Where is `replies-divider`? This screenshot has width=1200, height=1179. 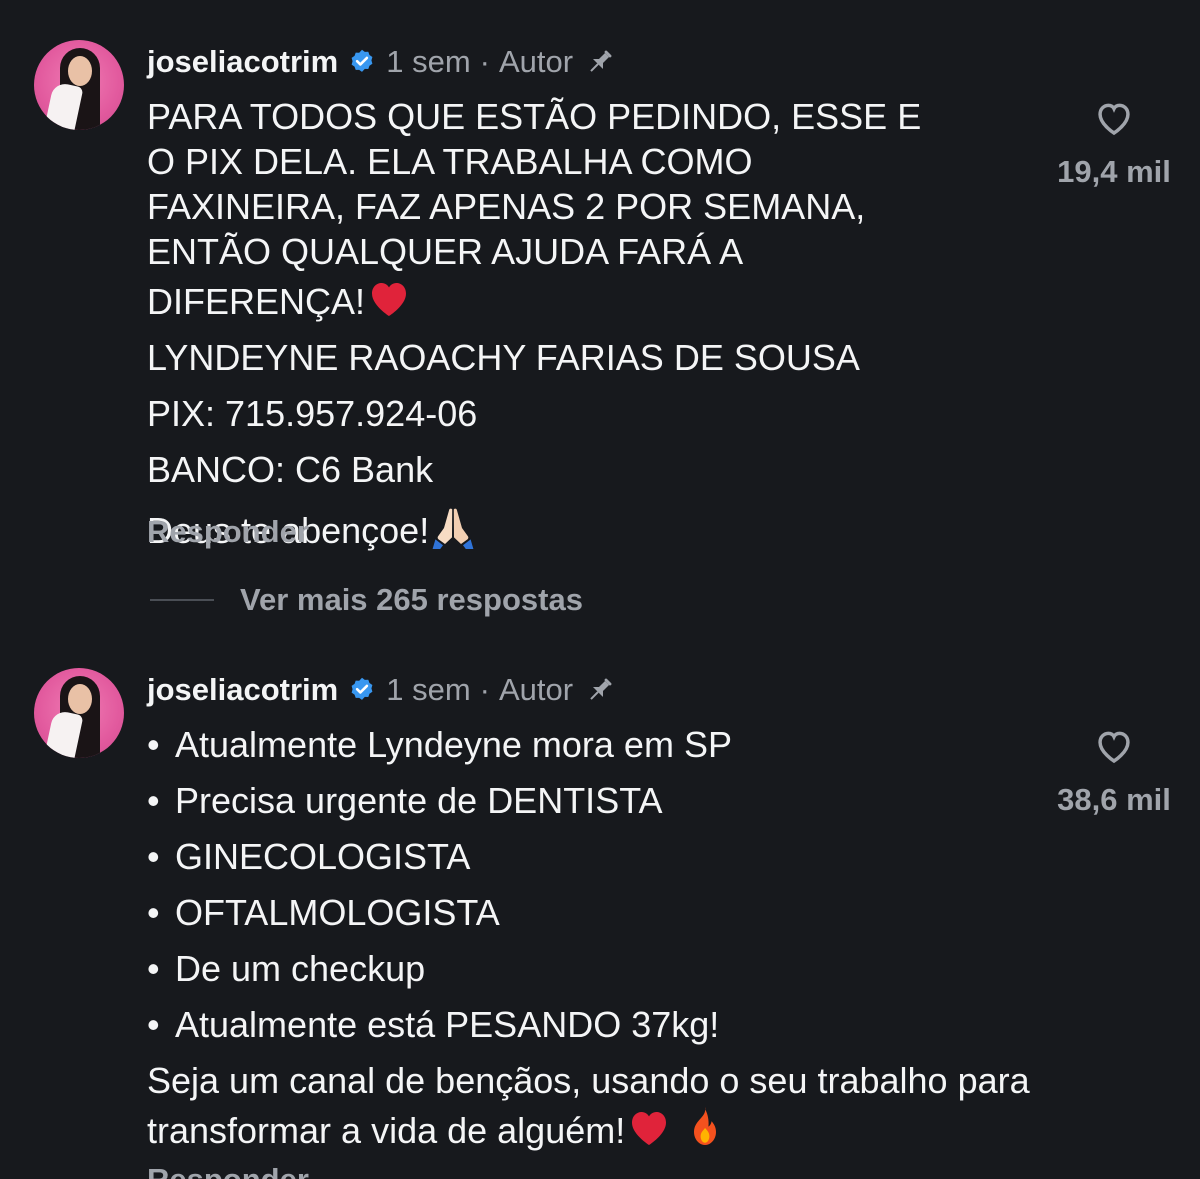 replies-divider is located at coordinates (182, 600).